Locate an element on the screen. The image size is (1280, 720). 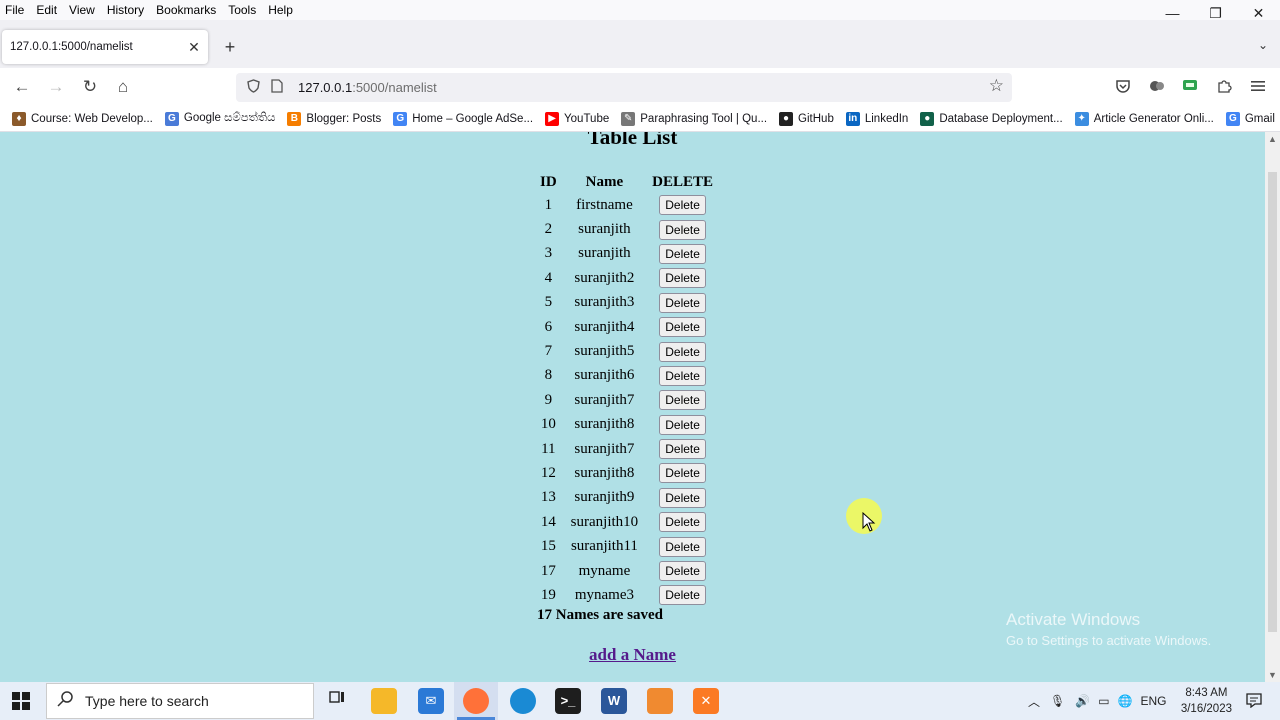
menu-bookmarks: Bookmarks is located at coordinates (186, 10).